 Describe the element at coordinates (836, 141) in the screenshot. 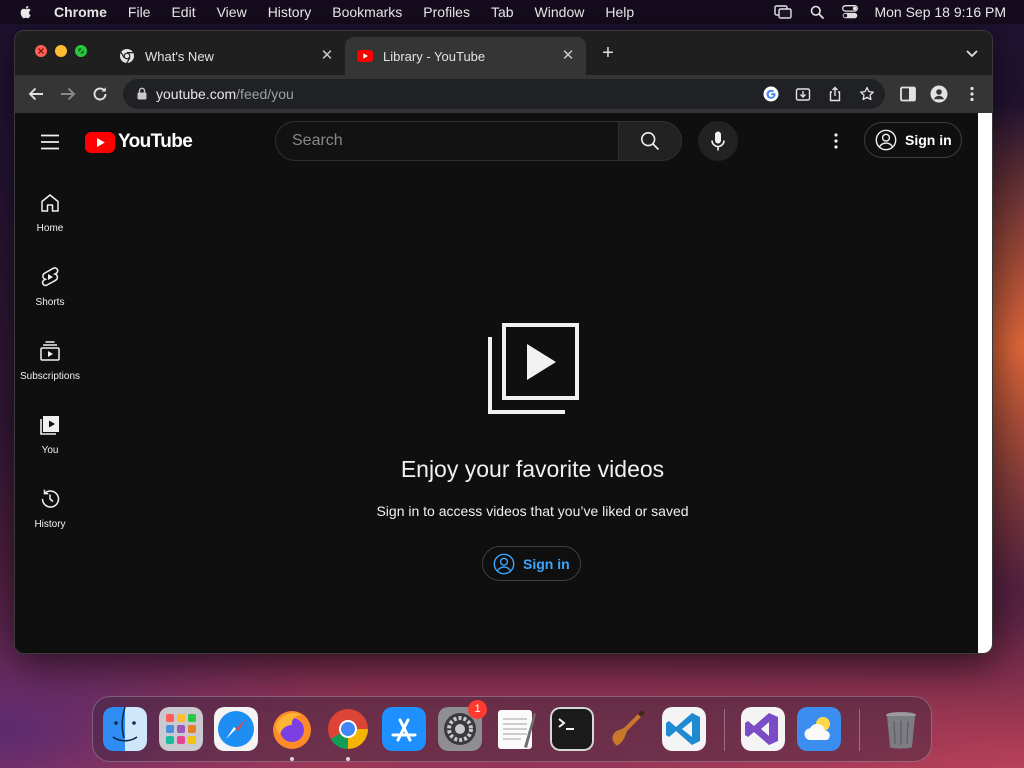

I see `more-options-icon` at that location.